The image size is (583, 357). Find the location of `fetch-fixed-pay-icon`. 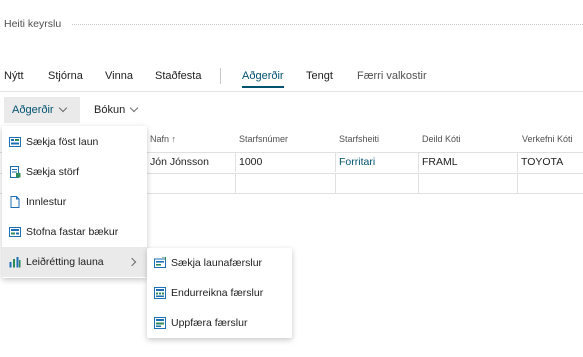

fetch-fixed-pay-icon is located at coordinates (15, 142).